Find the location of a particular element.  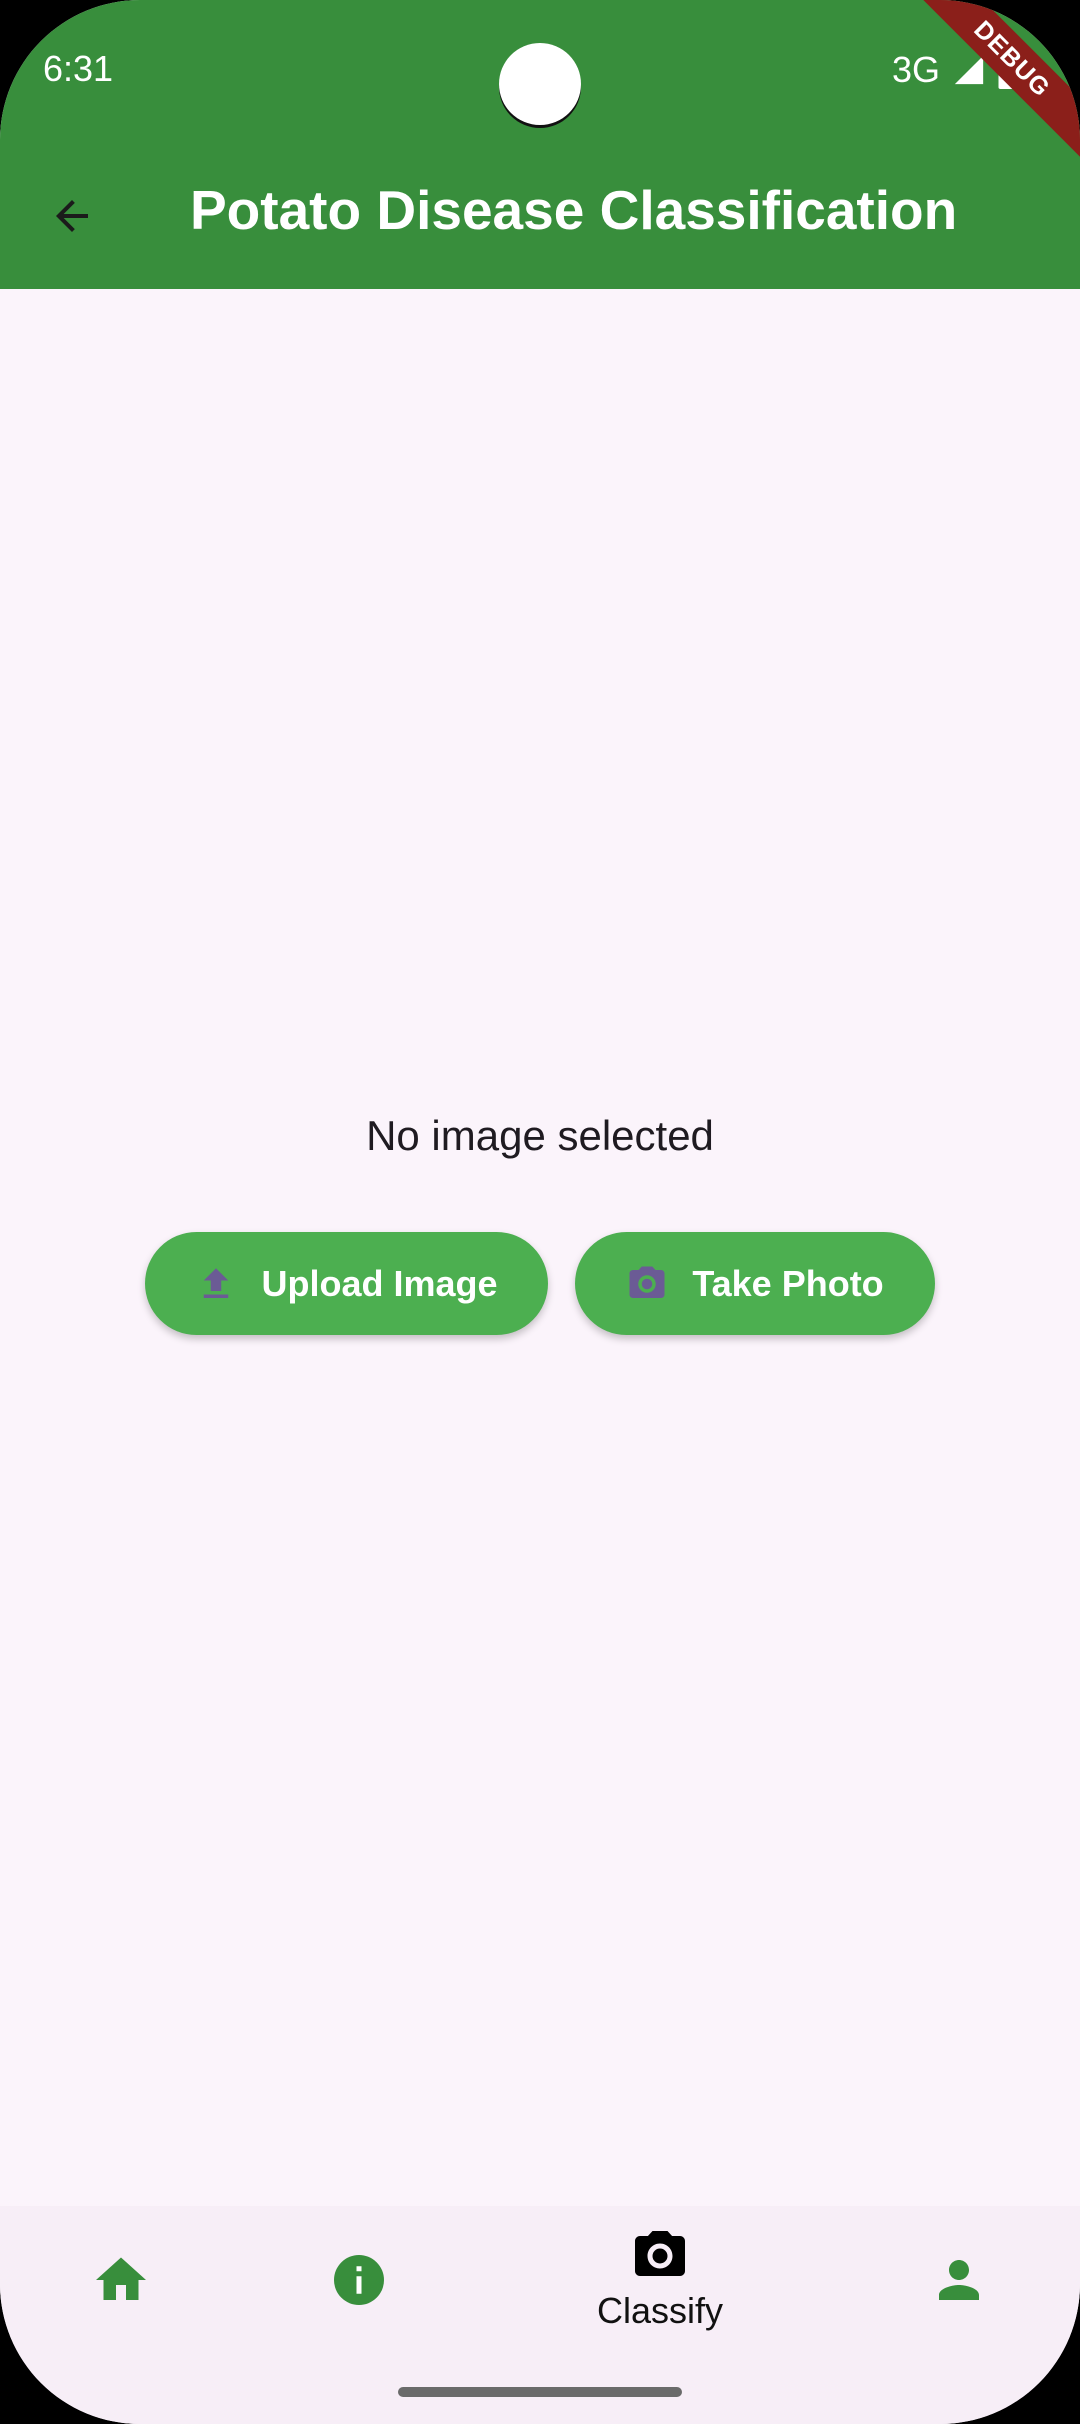

nav-item-info is located at coordinates (359, 2280).